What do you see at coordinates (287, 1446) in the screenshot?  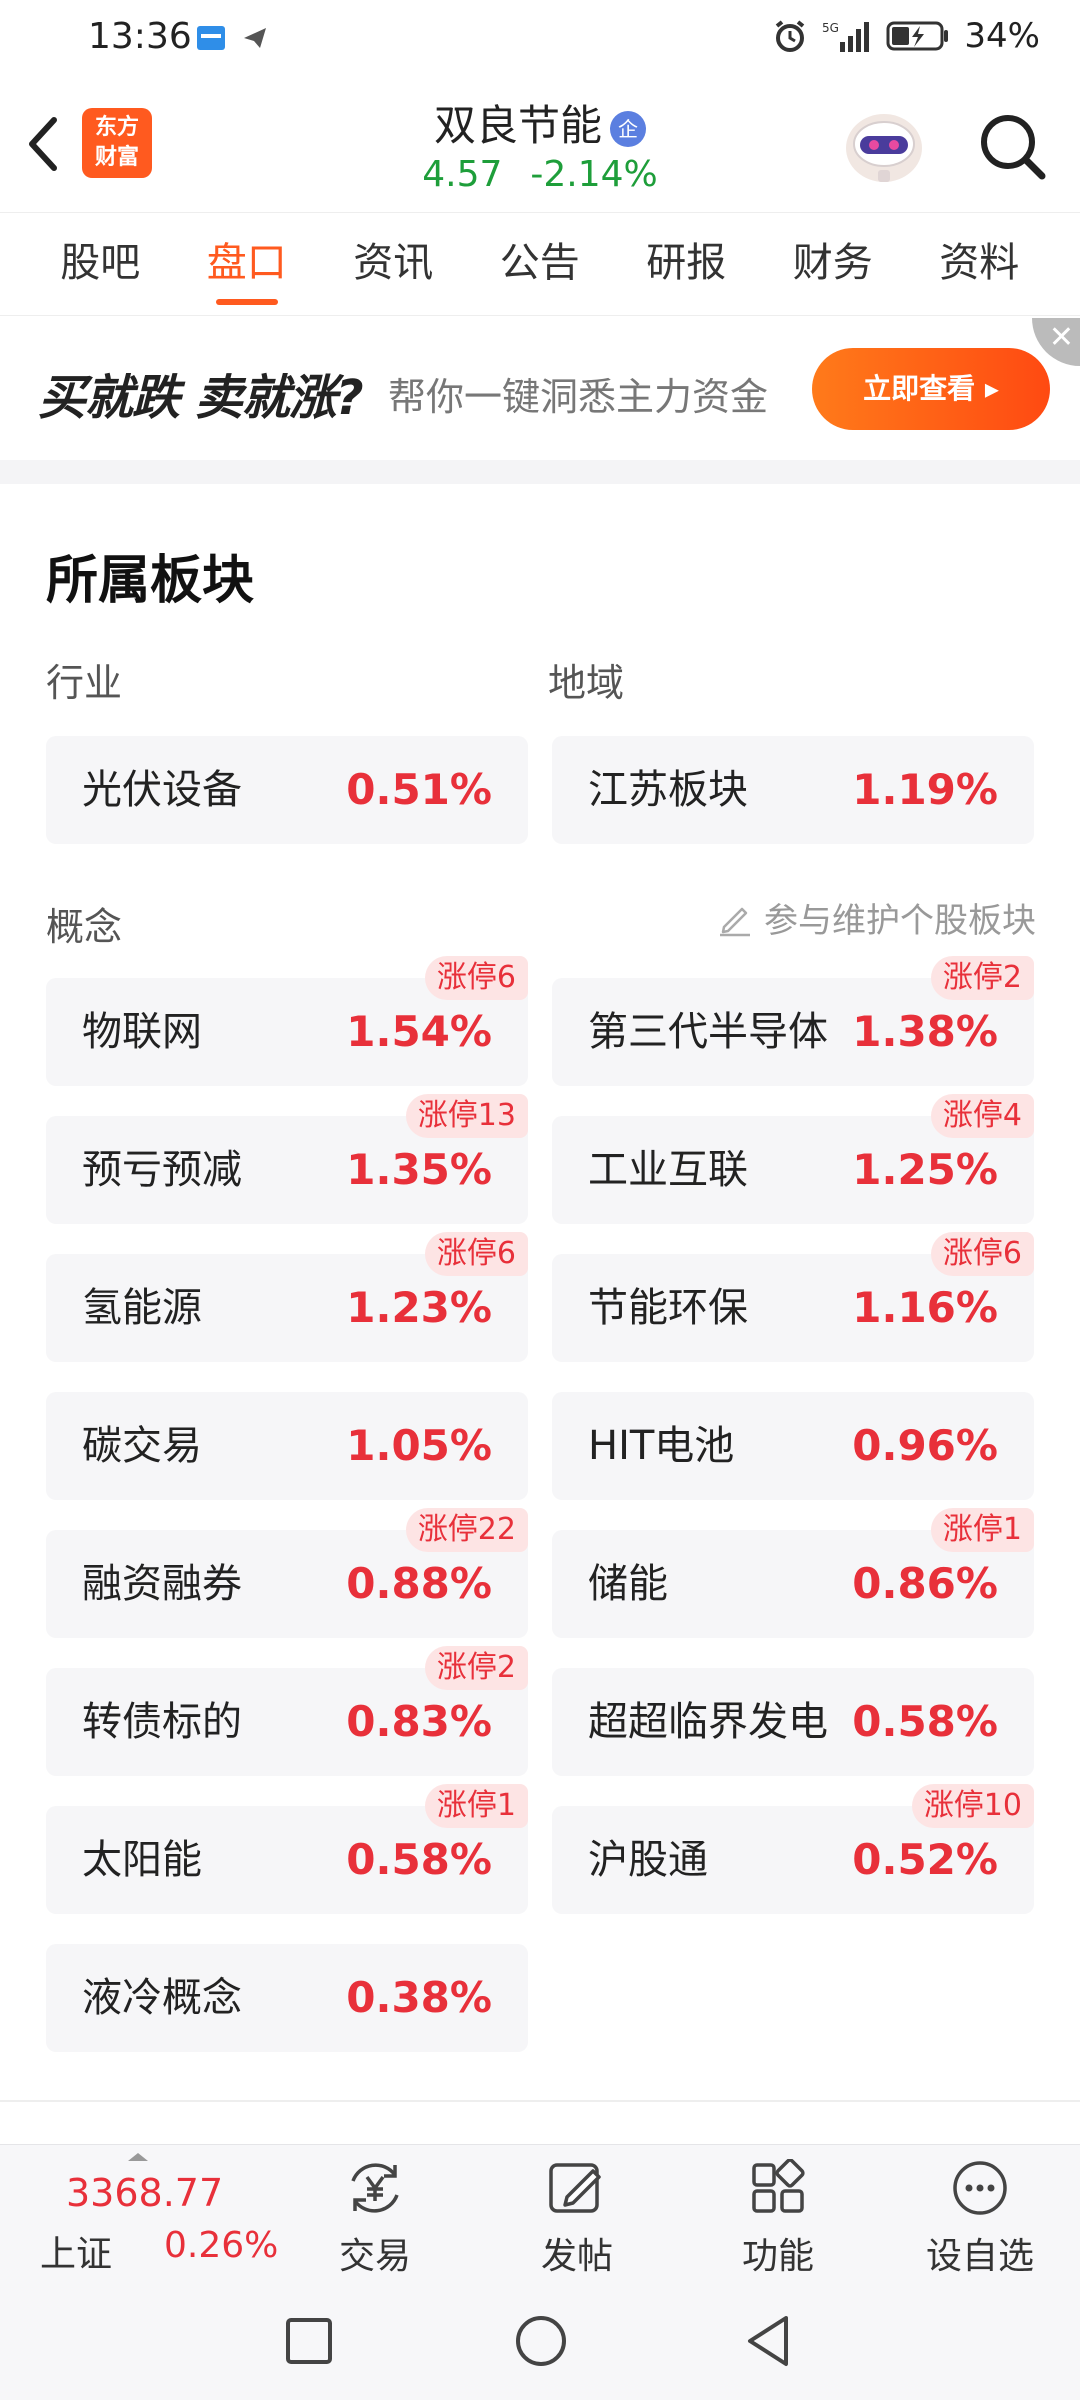 I see `concept-card: 碳交易 1.05%` at bounding box center [287, 1446].